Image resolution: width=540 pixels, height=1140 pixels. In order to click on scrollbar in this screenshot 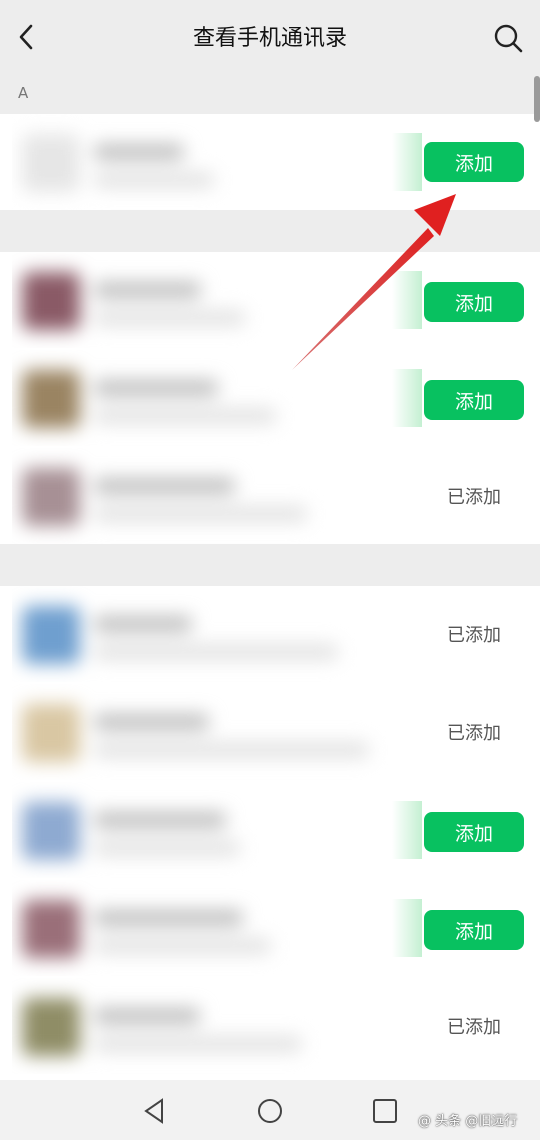, I will do `click(537, 99)`.